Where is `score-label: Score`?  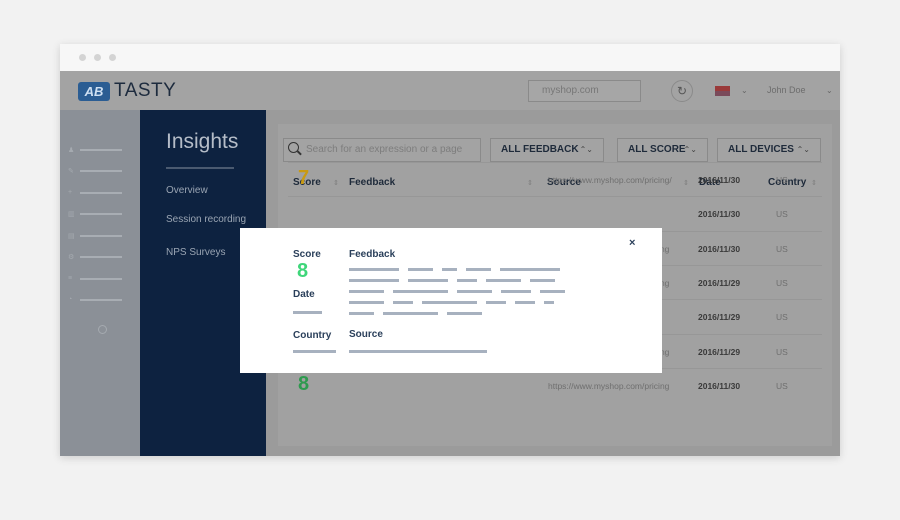
score-label: Score is located at coordinates (307, 254).